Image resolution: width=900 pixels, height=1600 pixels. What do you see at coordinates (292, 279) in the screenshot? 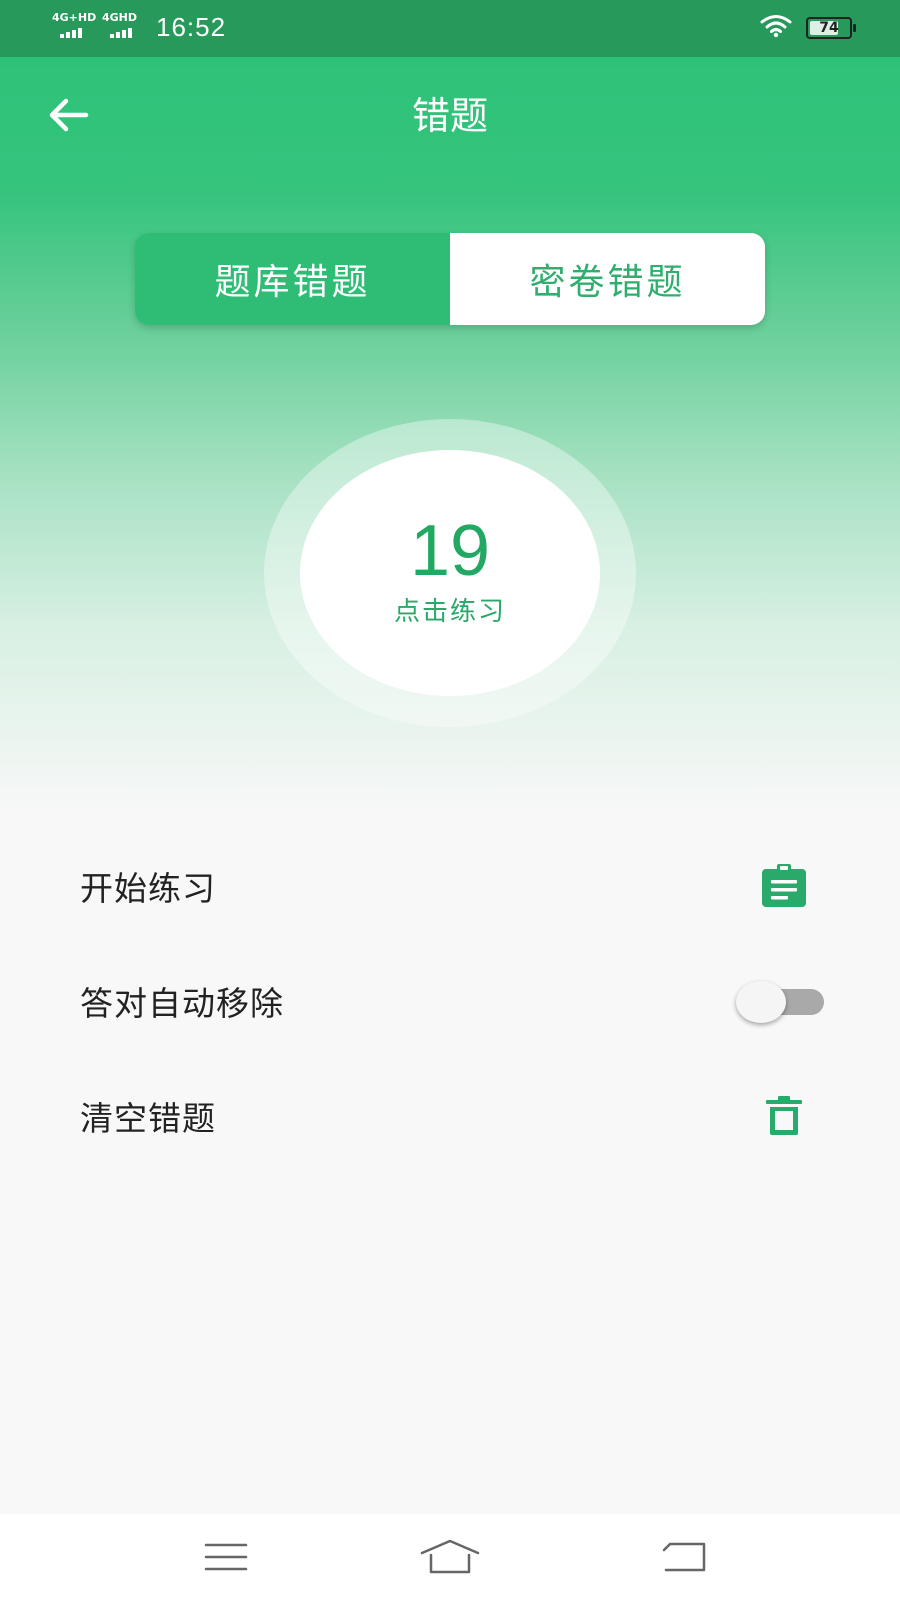
I see `tab-question-bank-errors: 题库错题` at bounding box center [292, 279].